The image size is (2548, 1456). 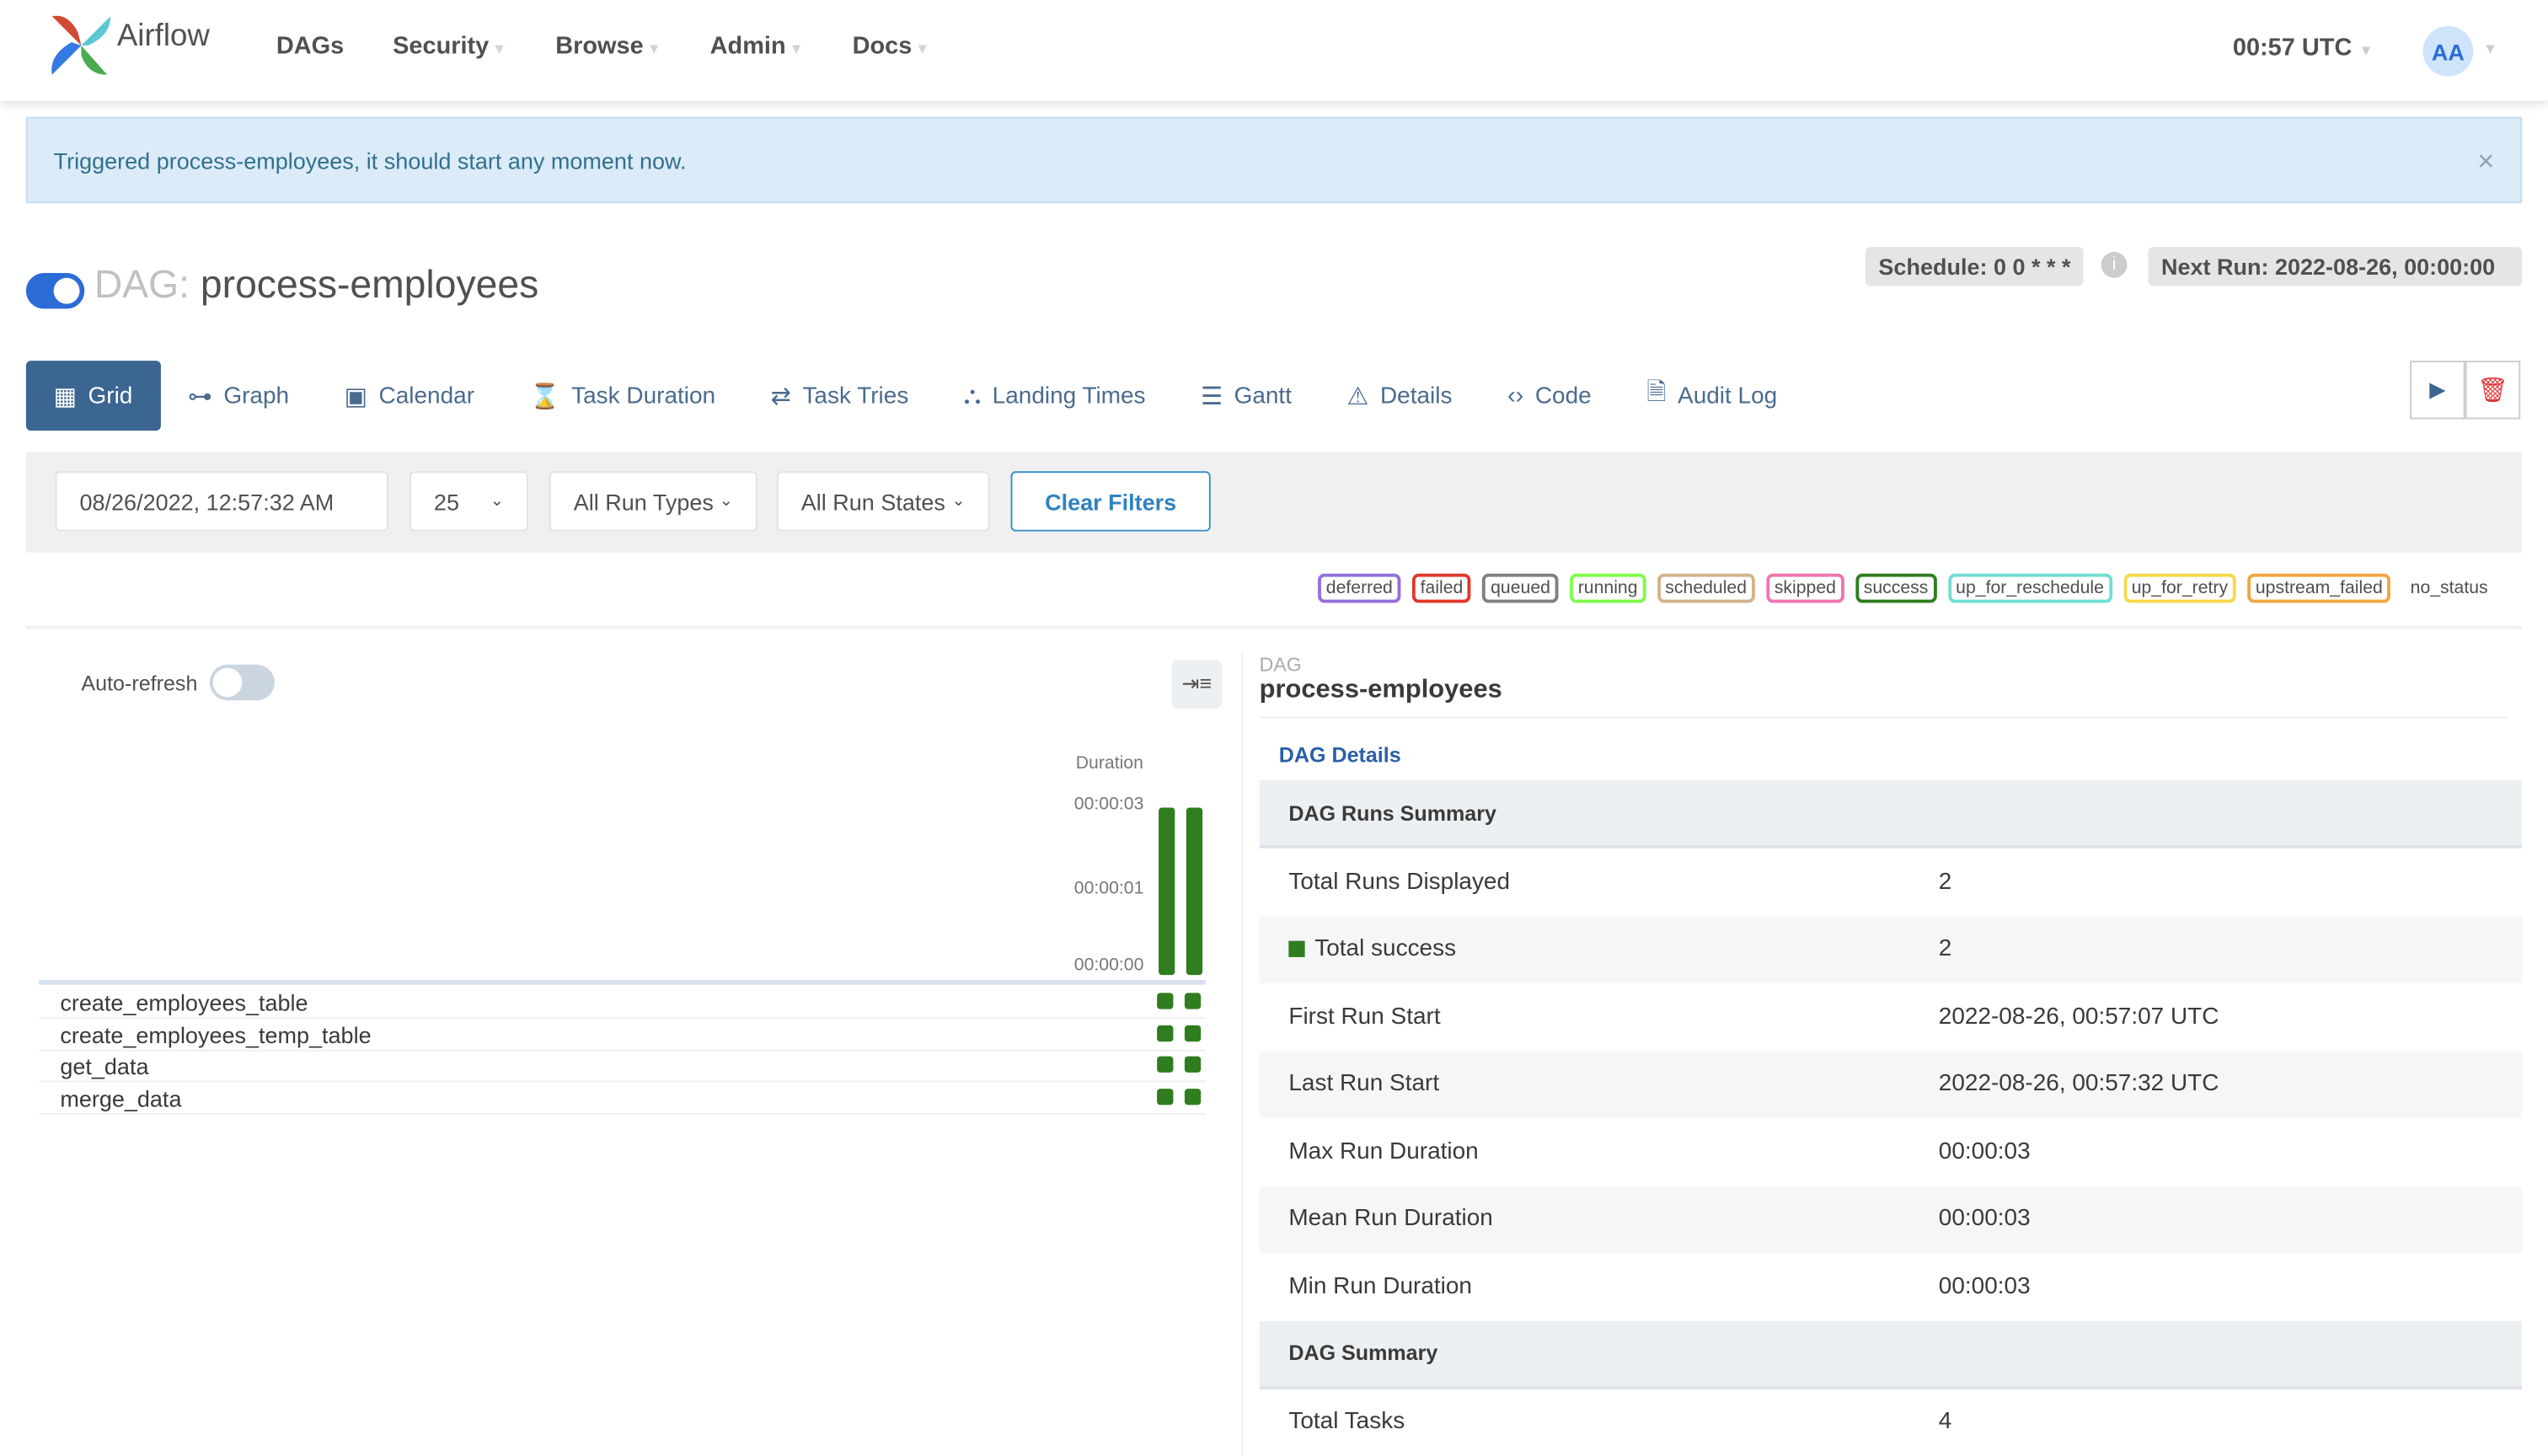 I want to click on airflow-logo: Airflow, so click(x=129, y=45).